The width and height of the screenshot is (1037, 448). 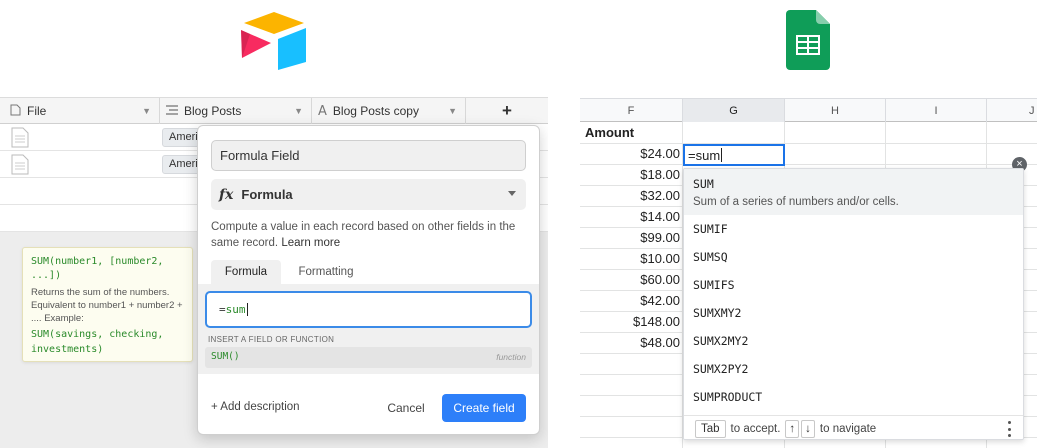 What do you see at coordinates (368, 155) in the screenshot?
I see `field-name-input: Formula Field` at bounding box center [368, 155].